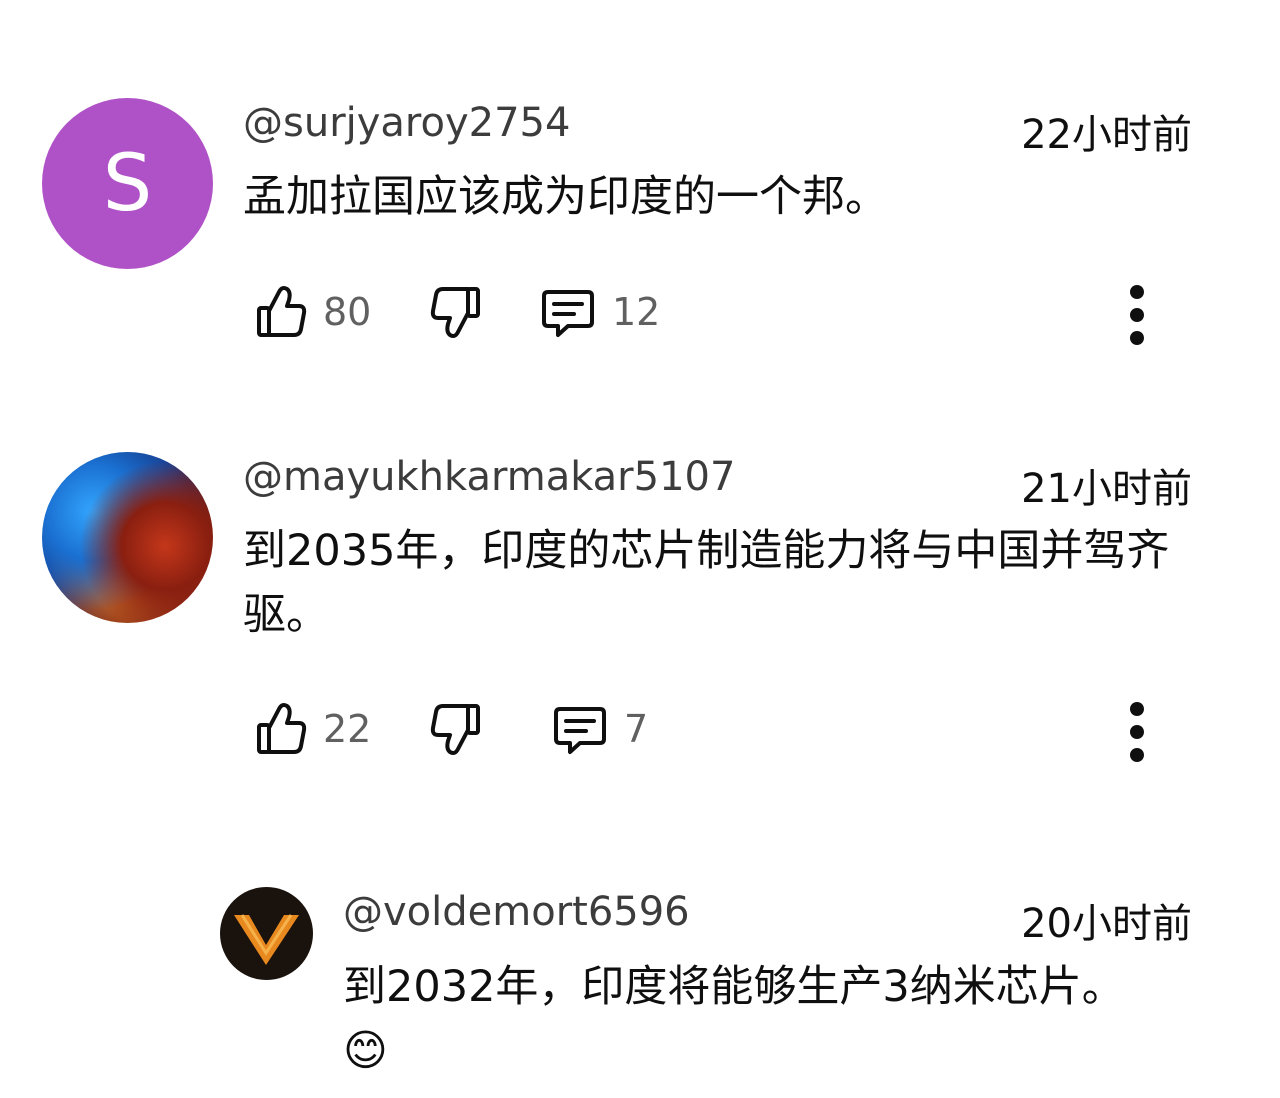 Image resolution: width=1280 pixels, height=1098 pixels. I want to click on comment-author: @voldemort6596, so click(516, 912).